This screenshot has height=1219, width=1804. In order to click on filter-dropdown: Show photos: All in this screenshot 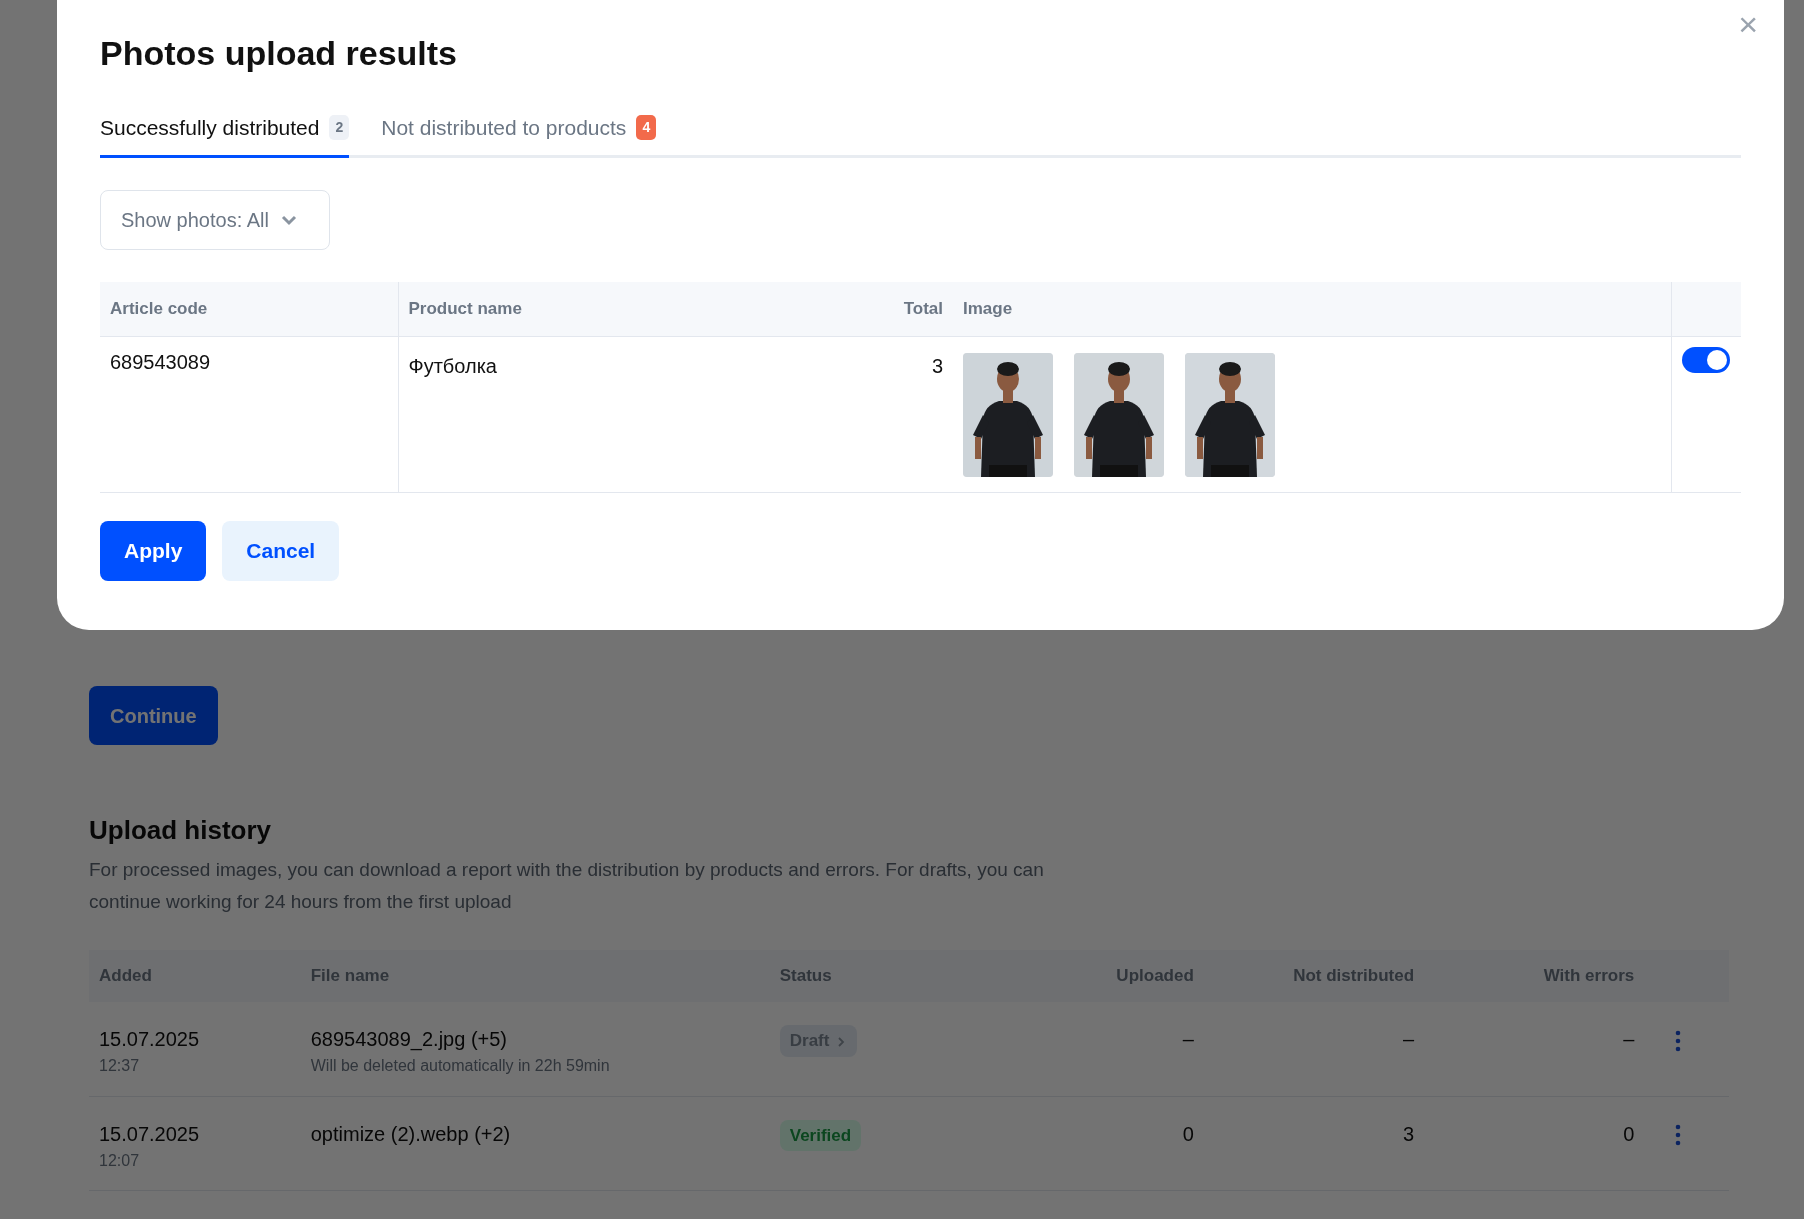, I will do `click(215, 220)`.